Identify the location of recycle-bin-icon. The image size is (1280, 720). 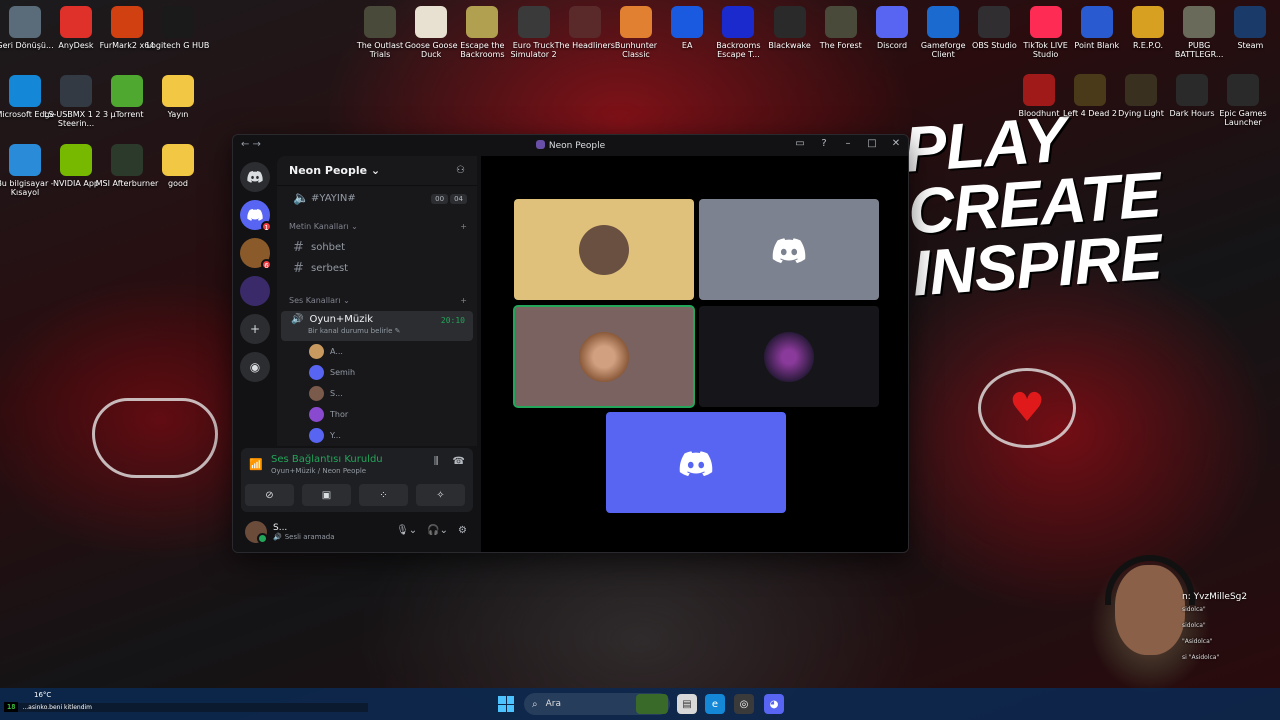
(25, 22).